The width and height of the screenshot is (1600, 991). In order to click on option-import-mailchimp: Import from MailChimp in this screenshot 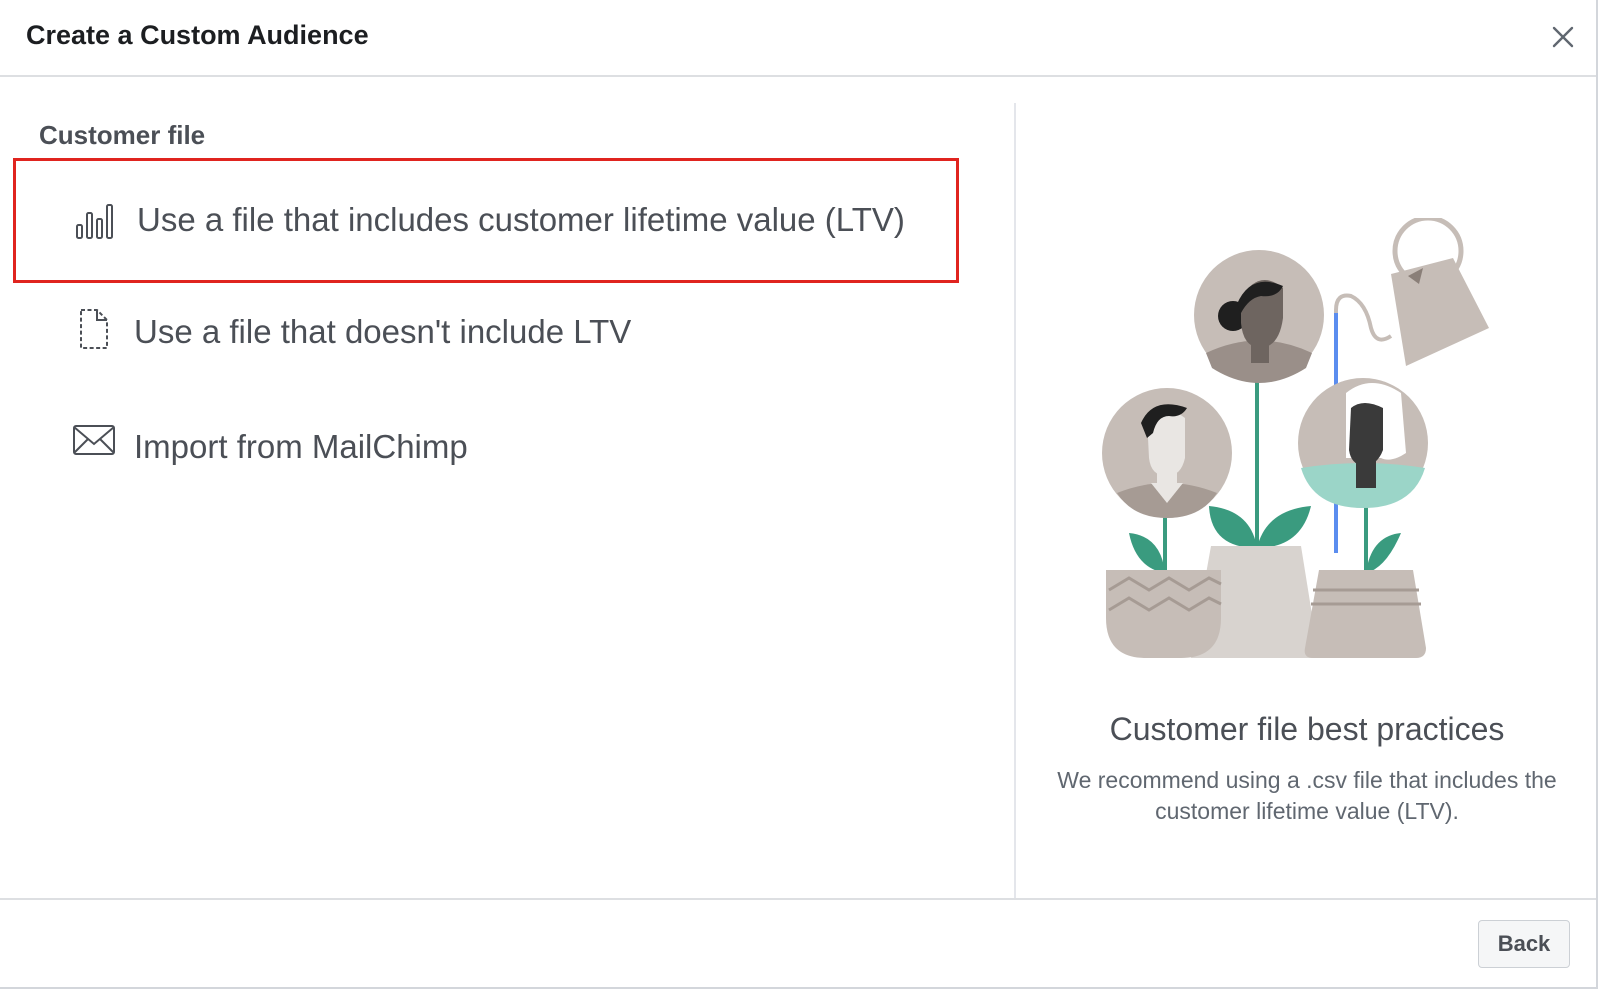, I will do `click(486, 450)`.